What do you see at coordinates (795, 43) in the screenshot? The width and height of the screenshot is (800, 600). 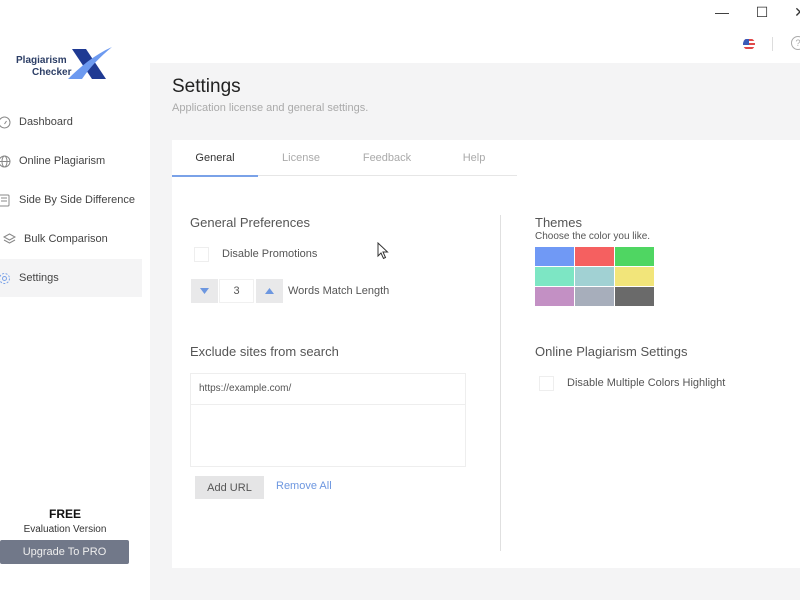 I see `help-icon: ?` at bounding box center [795, 43].